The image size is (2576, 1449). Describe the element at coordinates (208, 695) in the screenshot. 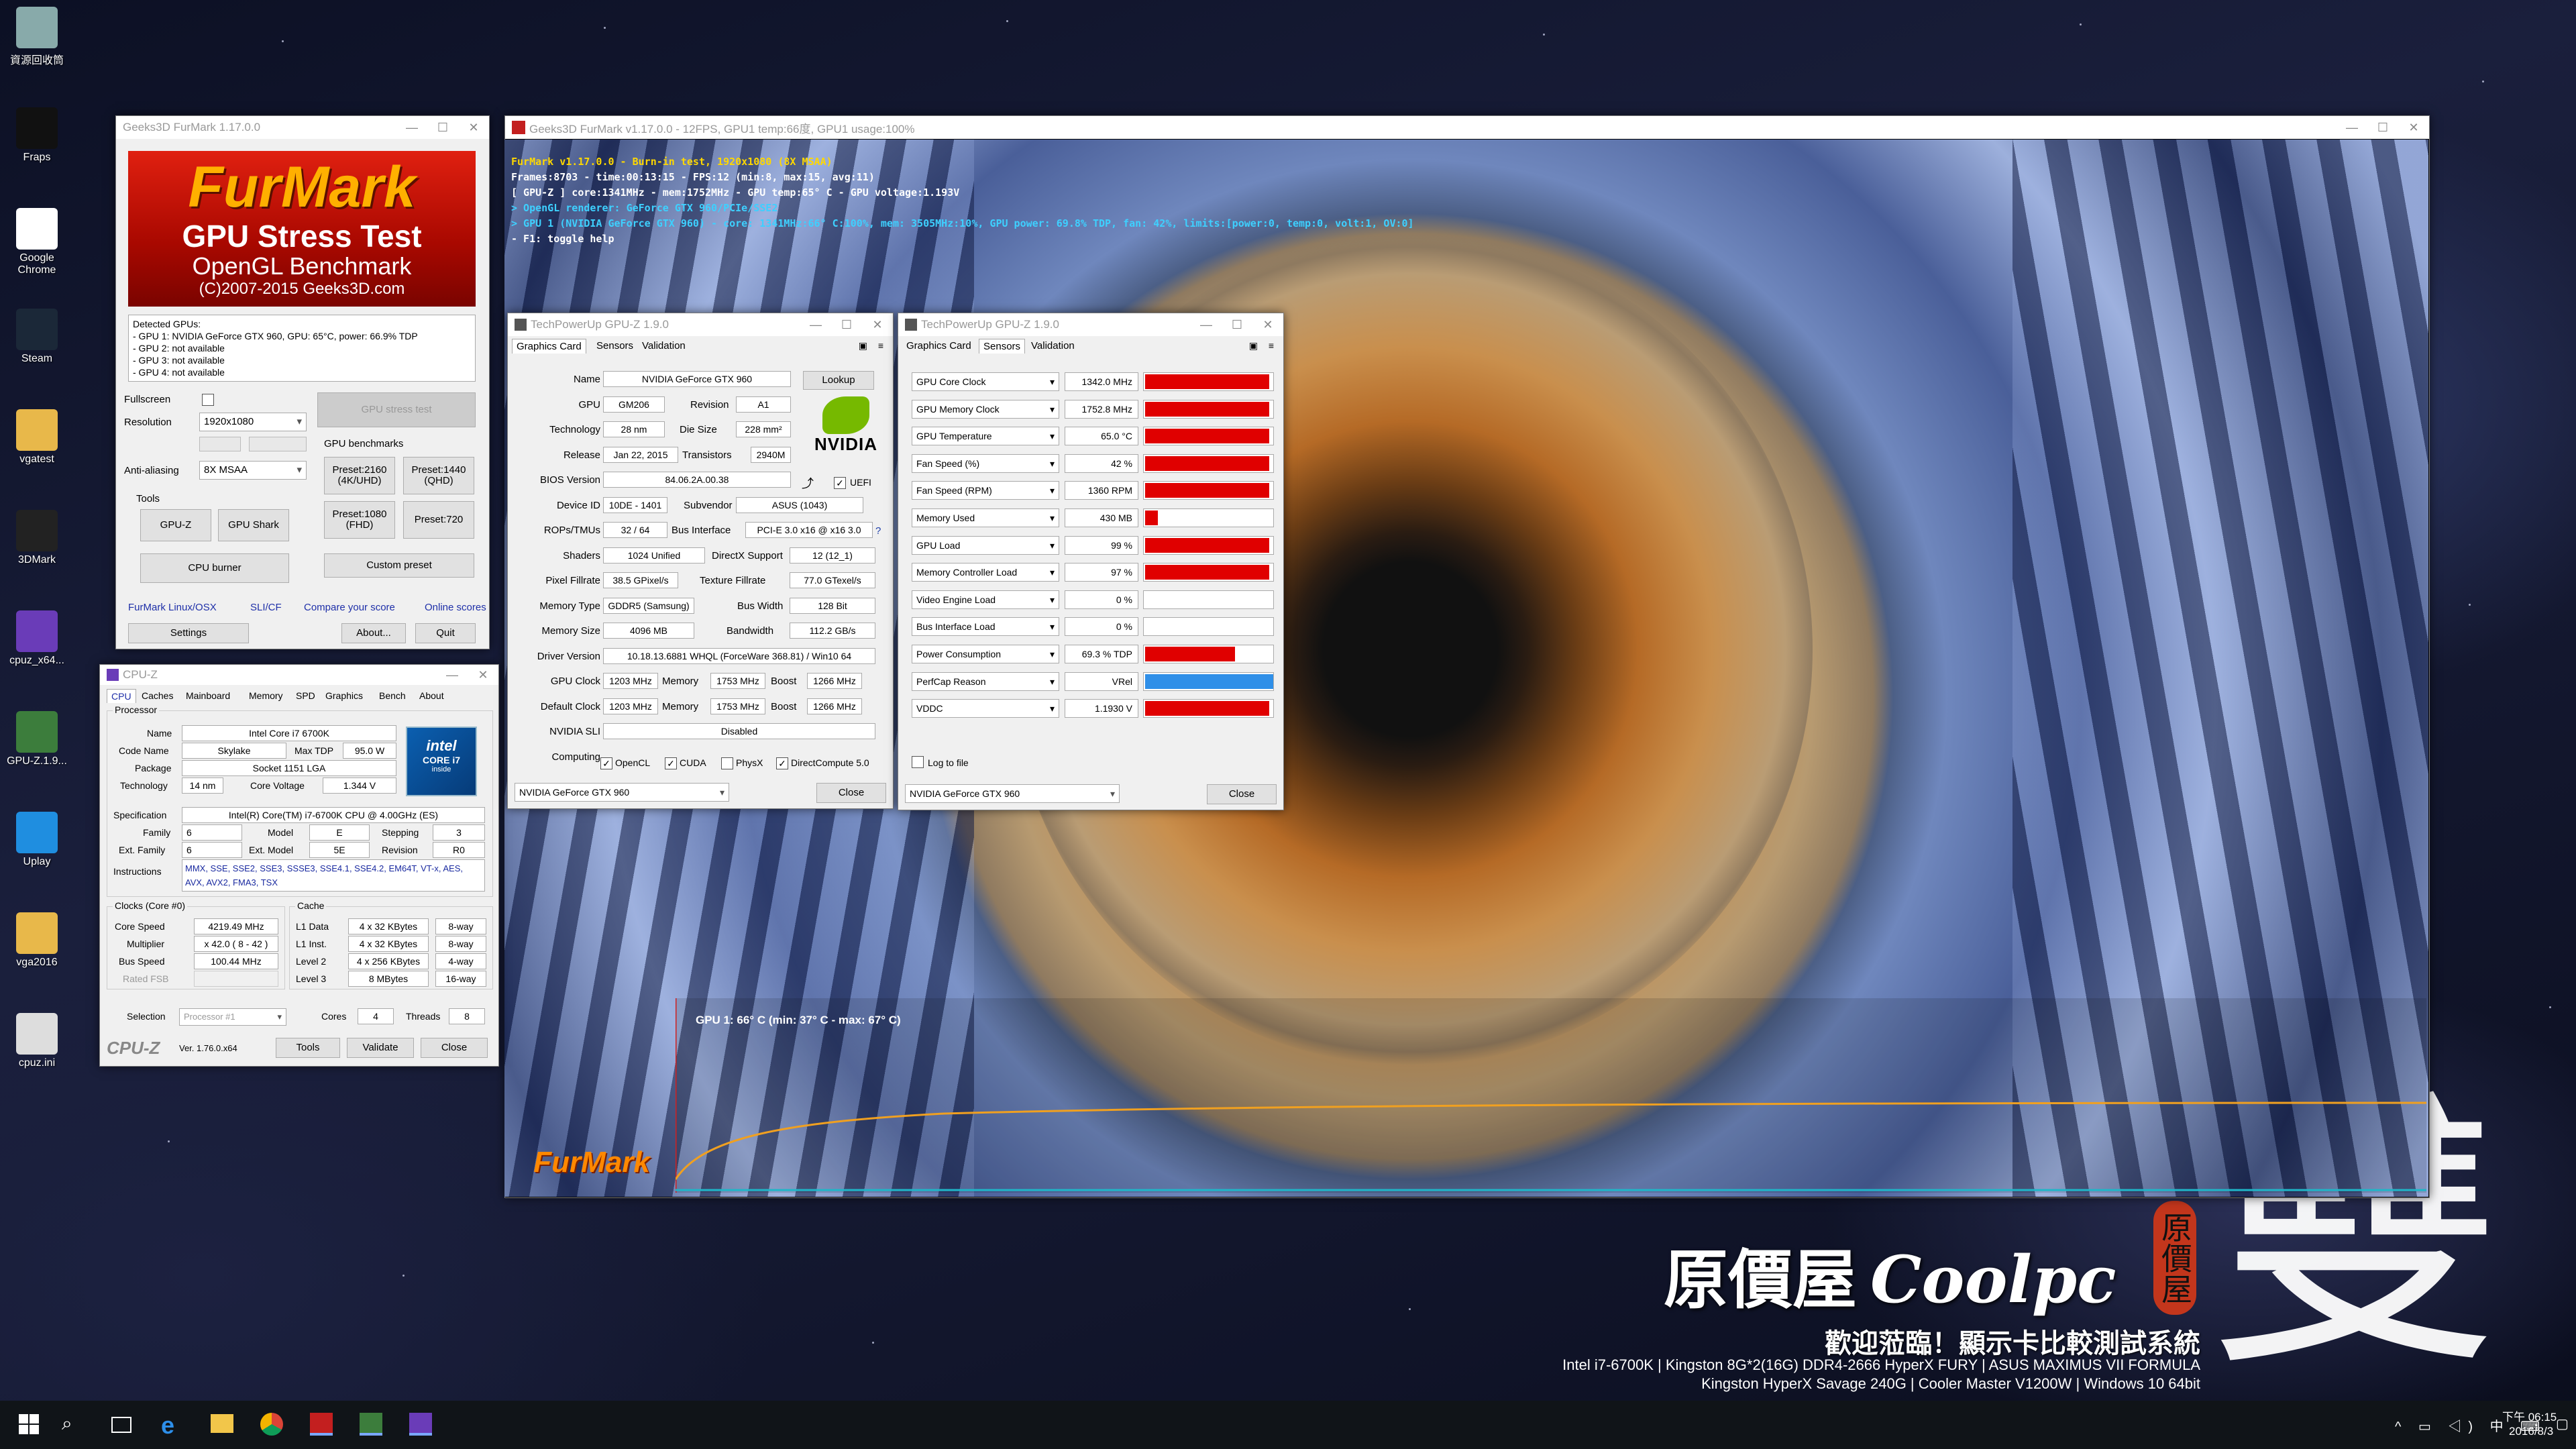

I see `cpuz-tab-mainboard: Mainboard` at that location.